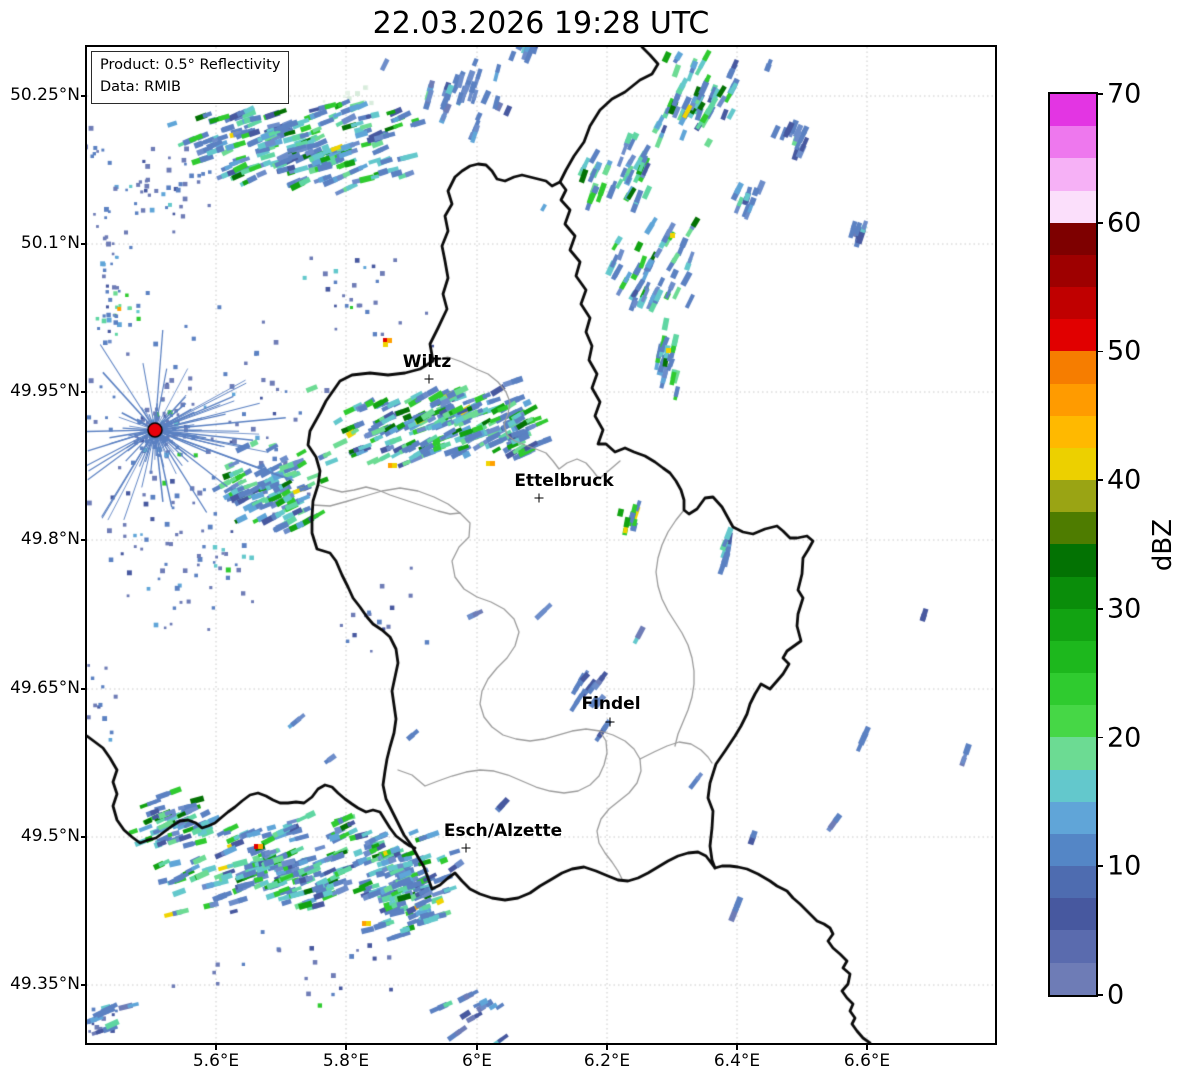 The height and width of the screenshot is (1081, 1184). I want to click on colorbar-tick-label: 70, so click(1124, 94).